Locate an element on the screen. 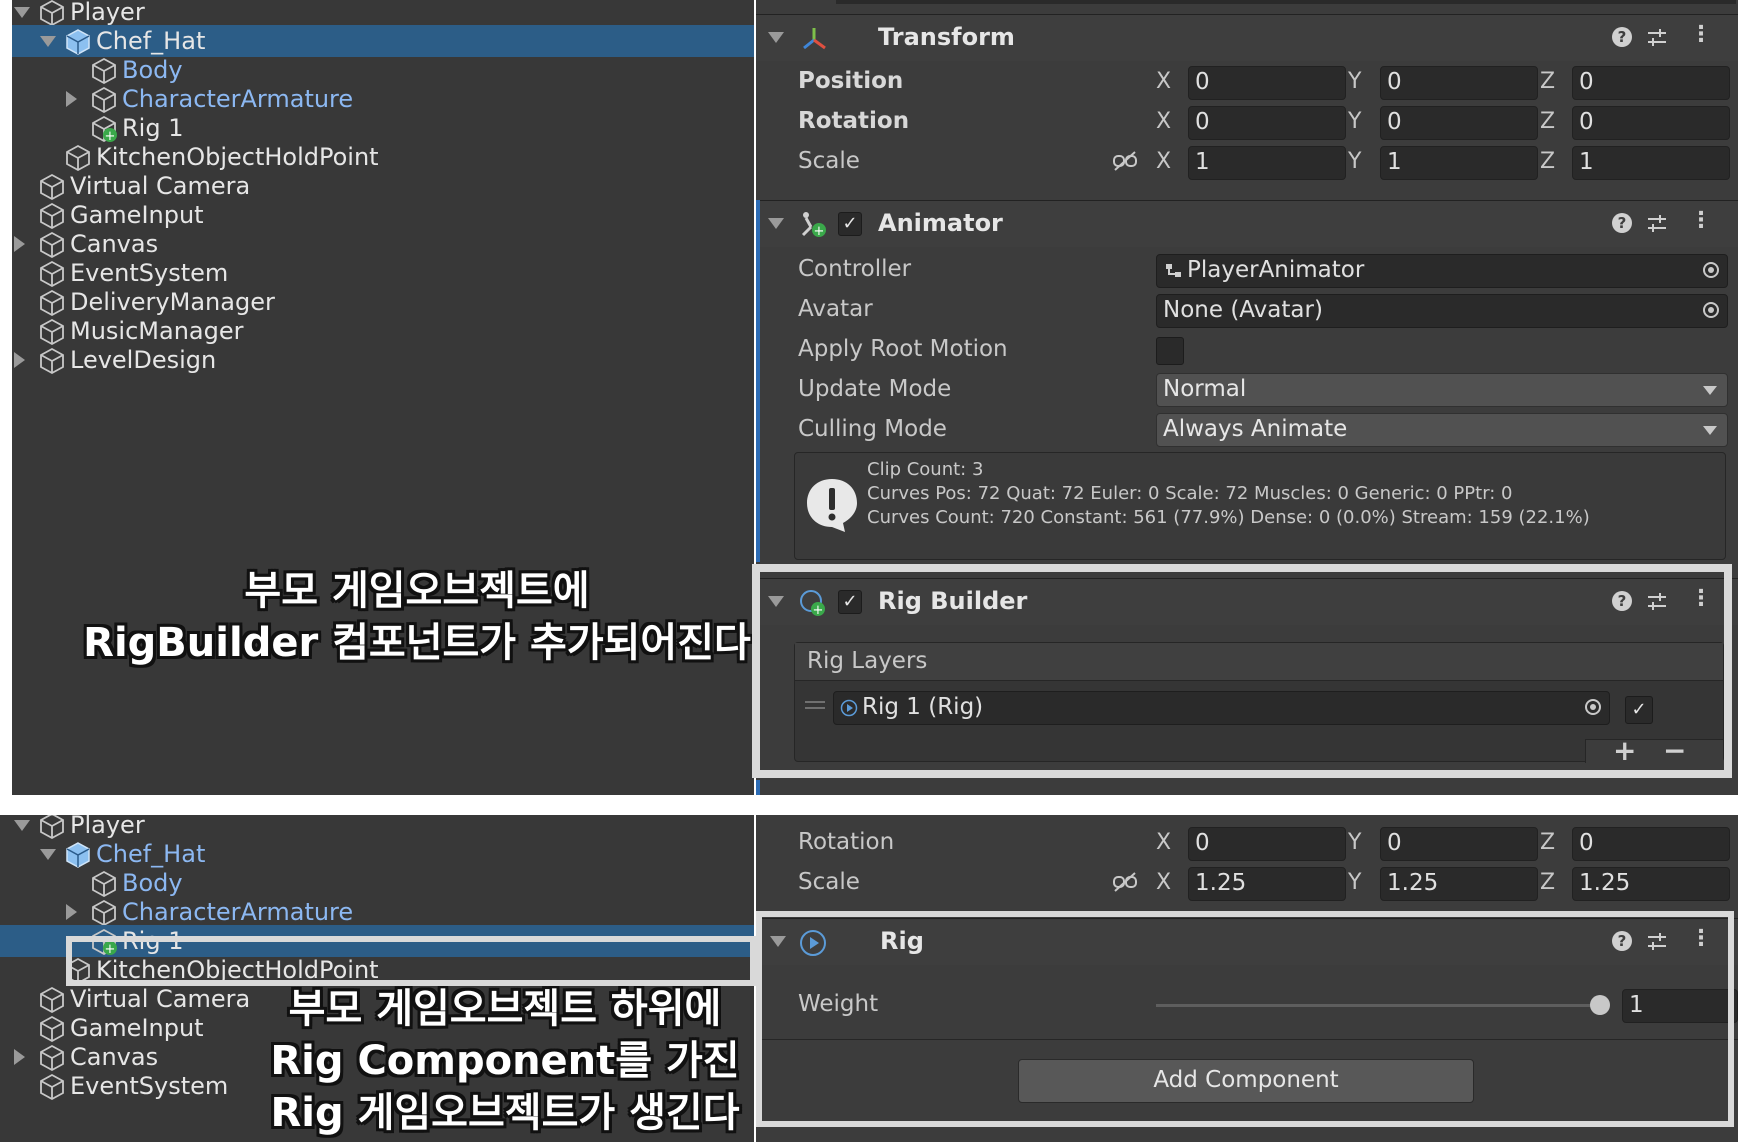 The image size is (1738, 1142). hierarchy-row-kitchenobjectholdpoint: KitchenObjectHoldPoint is located at coordinates (383, 157).